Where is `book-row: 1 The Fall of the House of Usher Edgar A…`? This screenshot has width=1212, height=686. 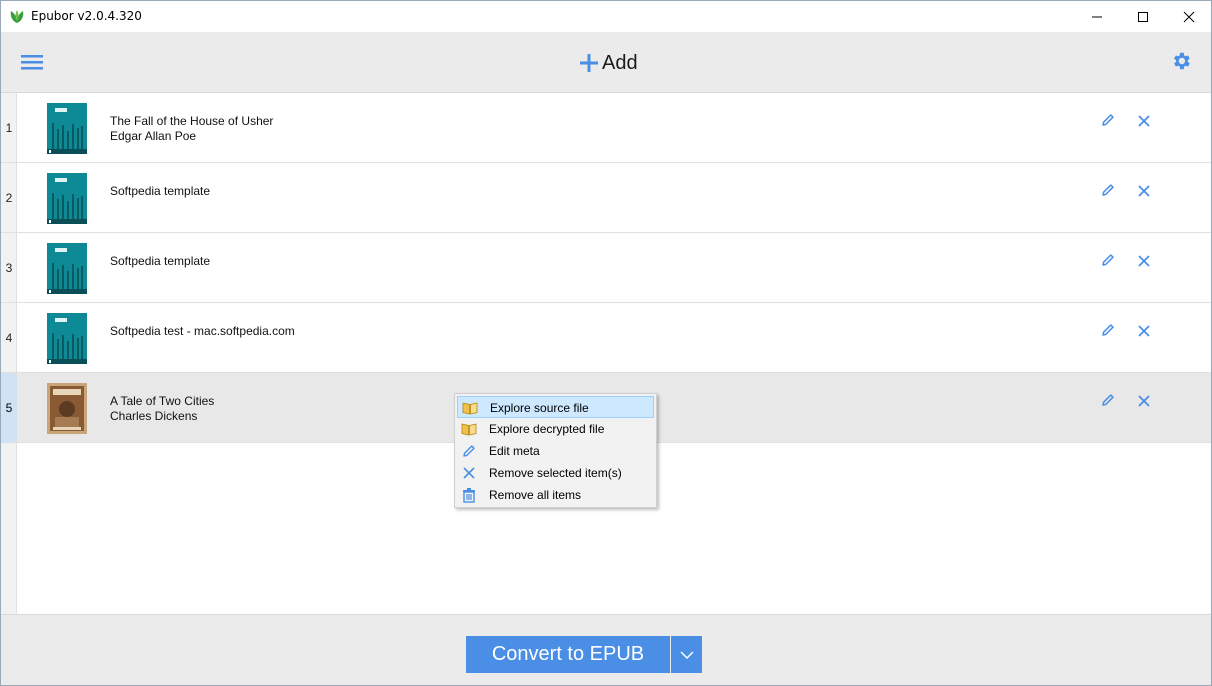 book-row: 1 The Fall of the House of Usher Edgar A… is located at coordinates (606, 128).